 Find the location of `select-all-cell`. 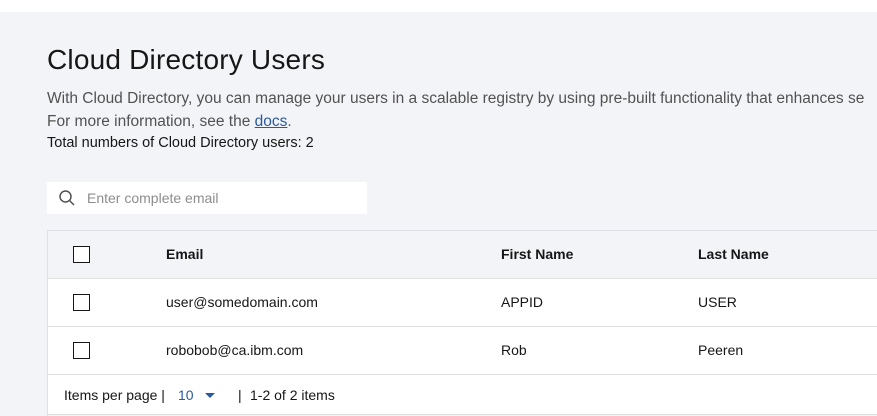

select-all-cell is located at coordinates (82, 254).